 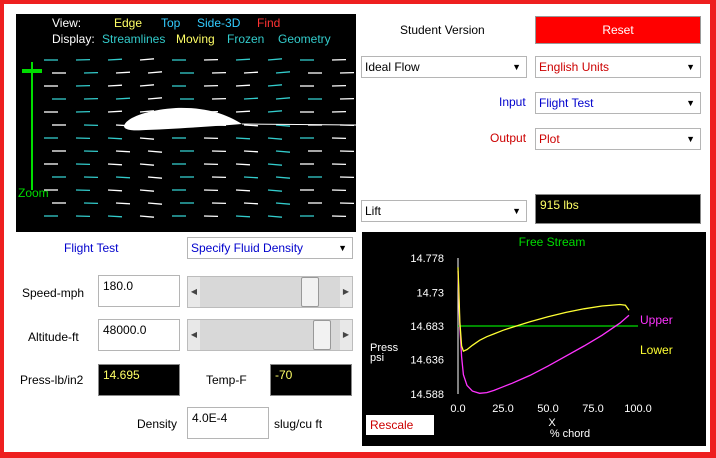 What do you see at coordinates (618, 209) in the screenshot?
I see `result-output: 915 lbs` at bounding box center [618, 209].